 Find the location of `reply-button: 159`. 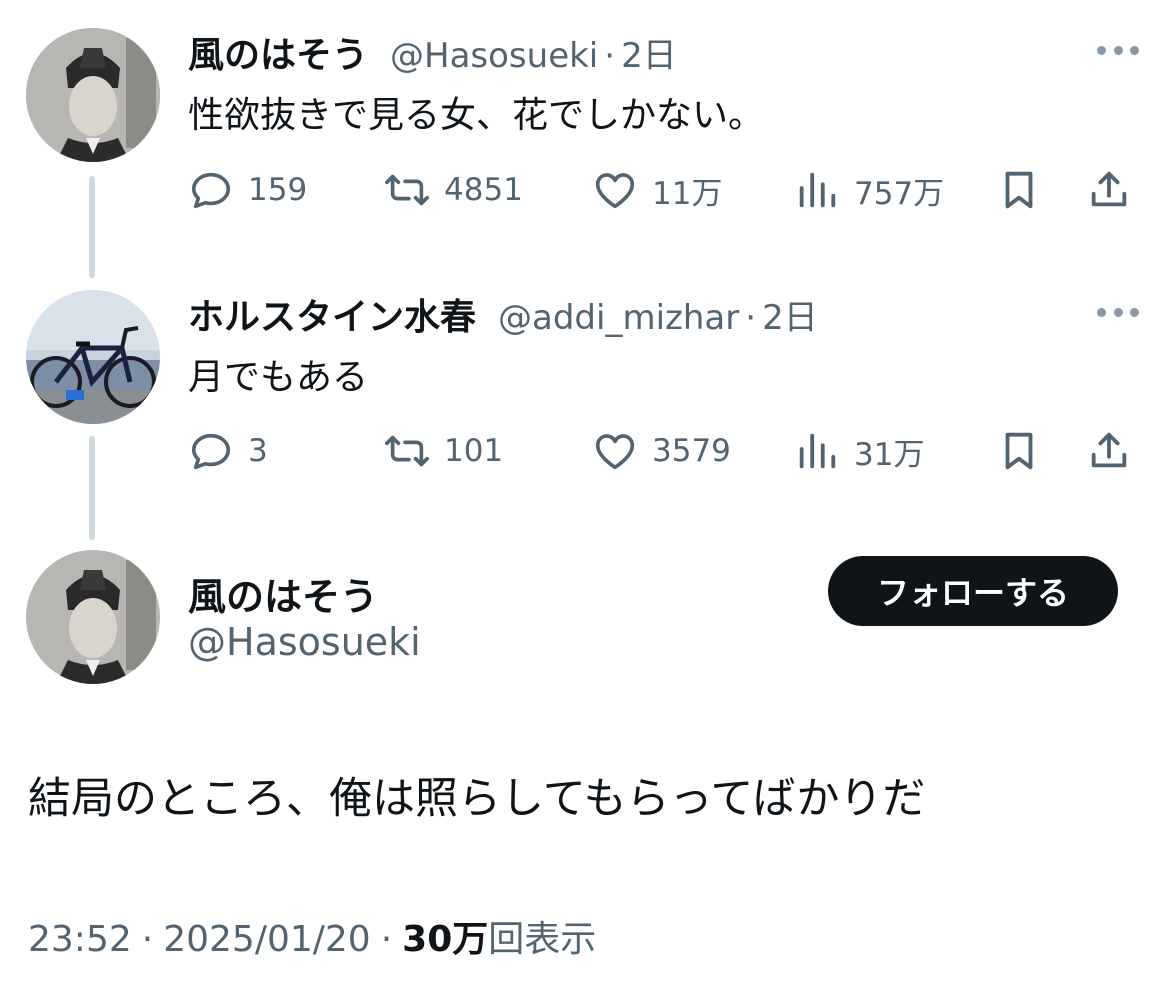

reply-button: 159 is located at coordinates (247, 190).